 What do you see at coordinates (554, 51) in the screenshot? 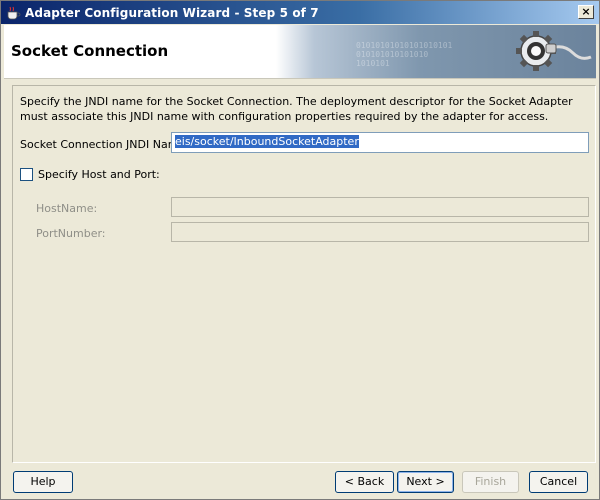
I see `socket-plug-icon` at bounding box center [554, 51].